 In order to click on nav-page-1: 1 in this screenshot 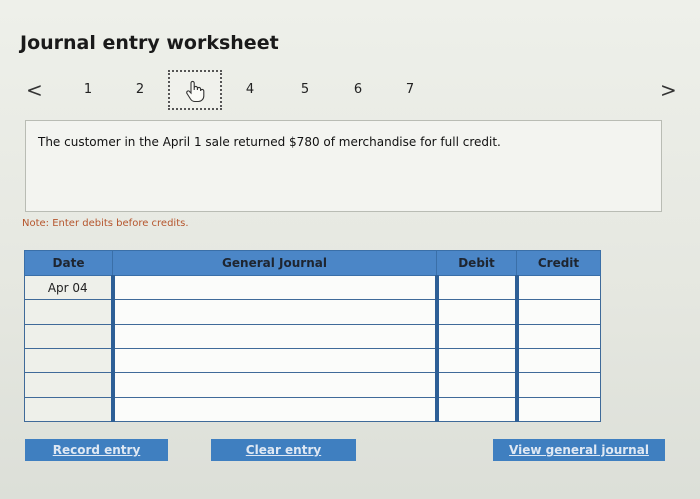, I will do `click(88, 90)`.